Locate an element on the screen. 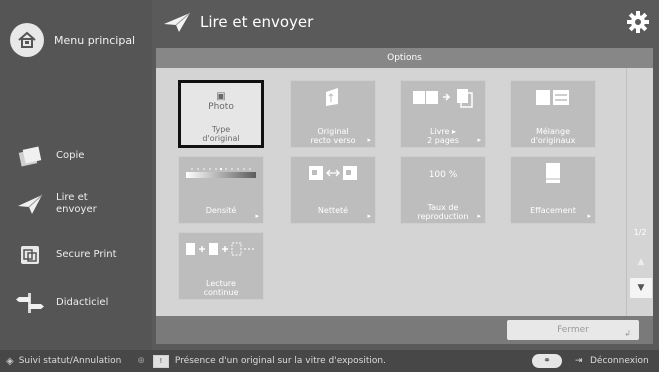  options-title: Options is located at coordinates (404, 58).